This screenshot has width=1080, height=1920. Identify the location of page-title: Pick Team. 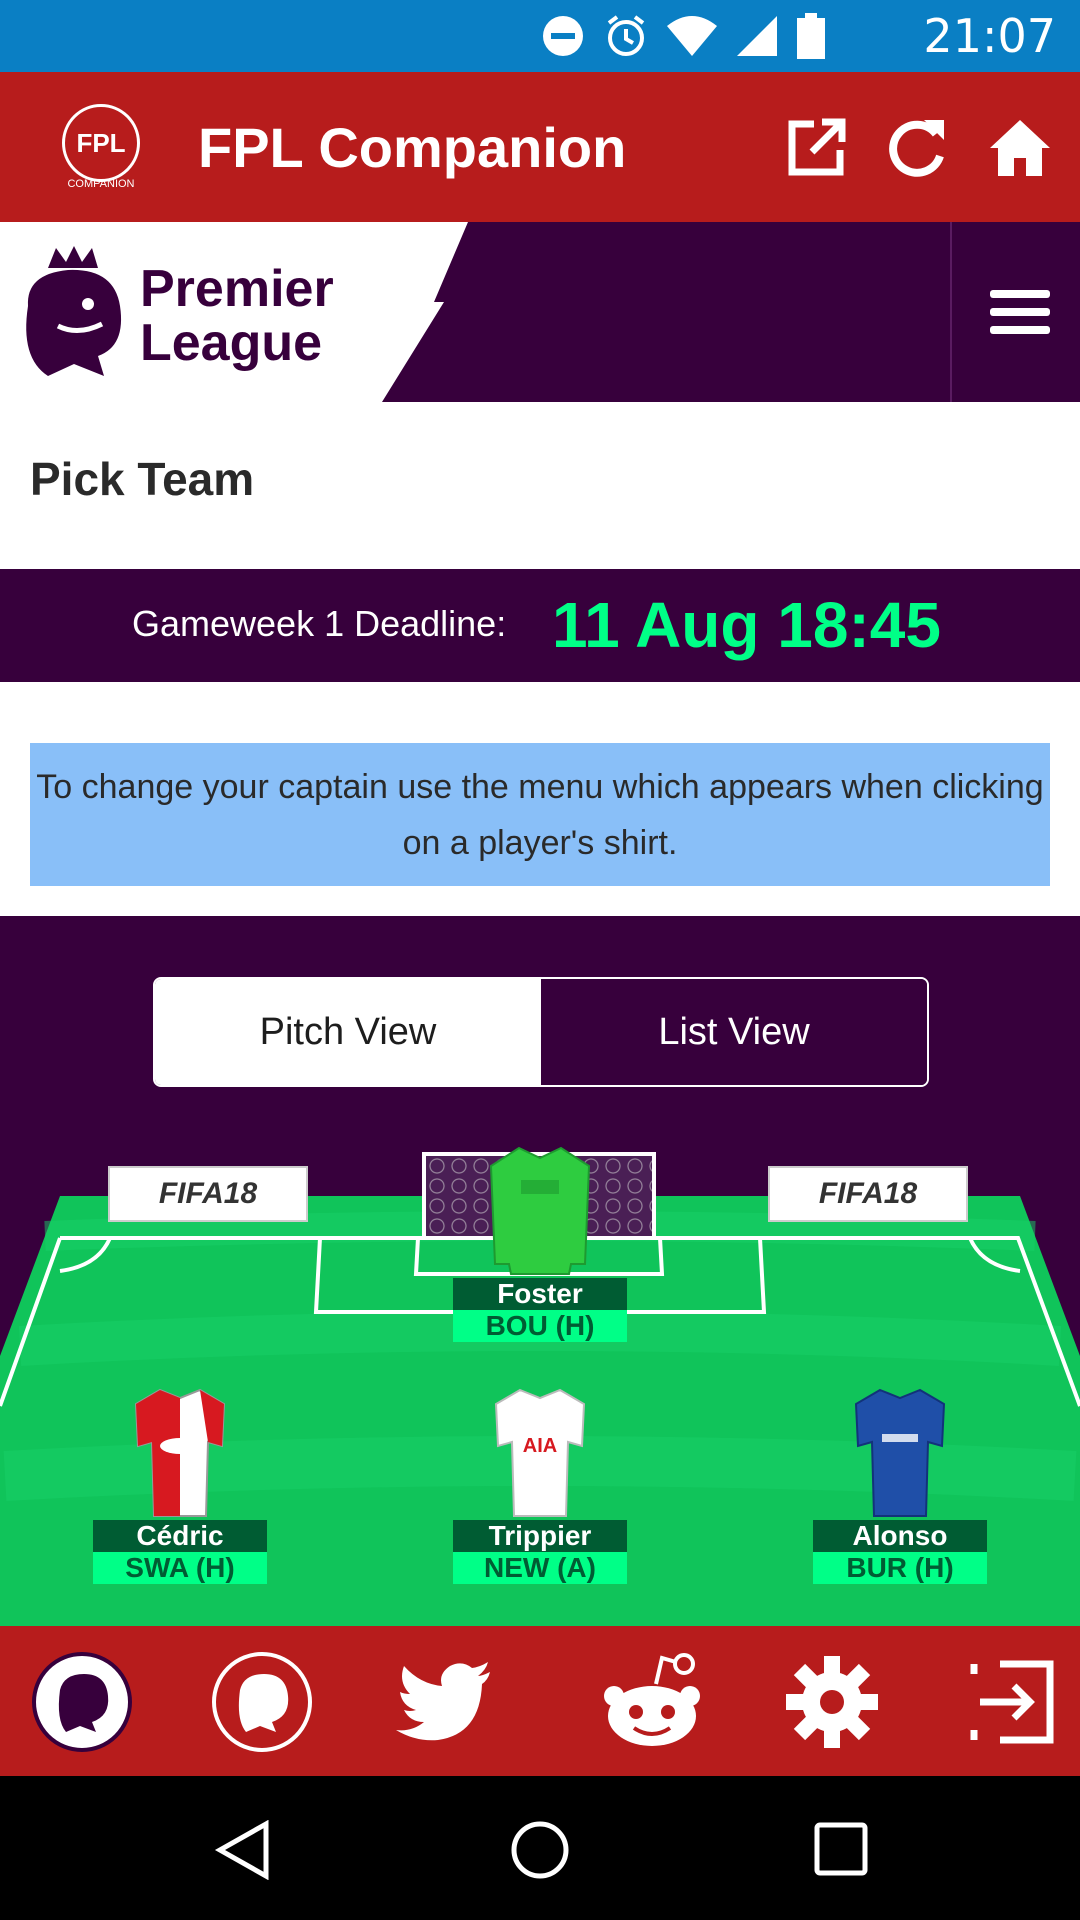
(142, 479).